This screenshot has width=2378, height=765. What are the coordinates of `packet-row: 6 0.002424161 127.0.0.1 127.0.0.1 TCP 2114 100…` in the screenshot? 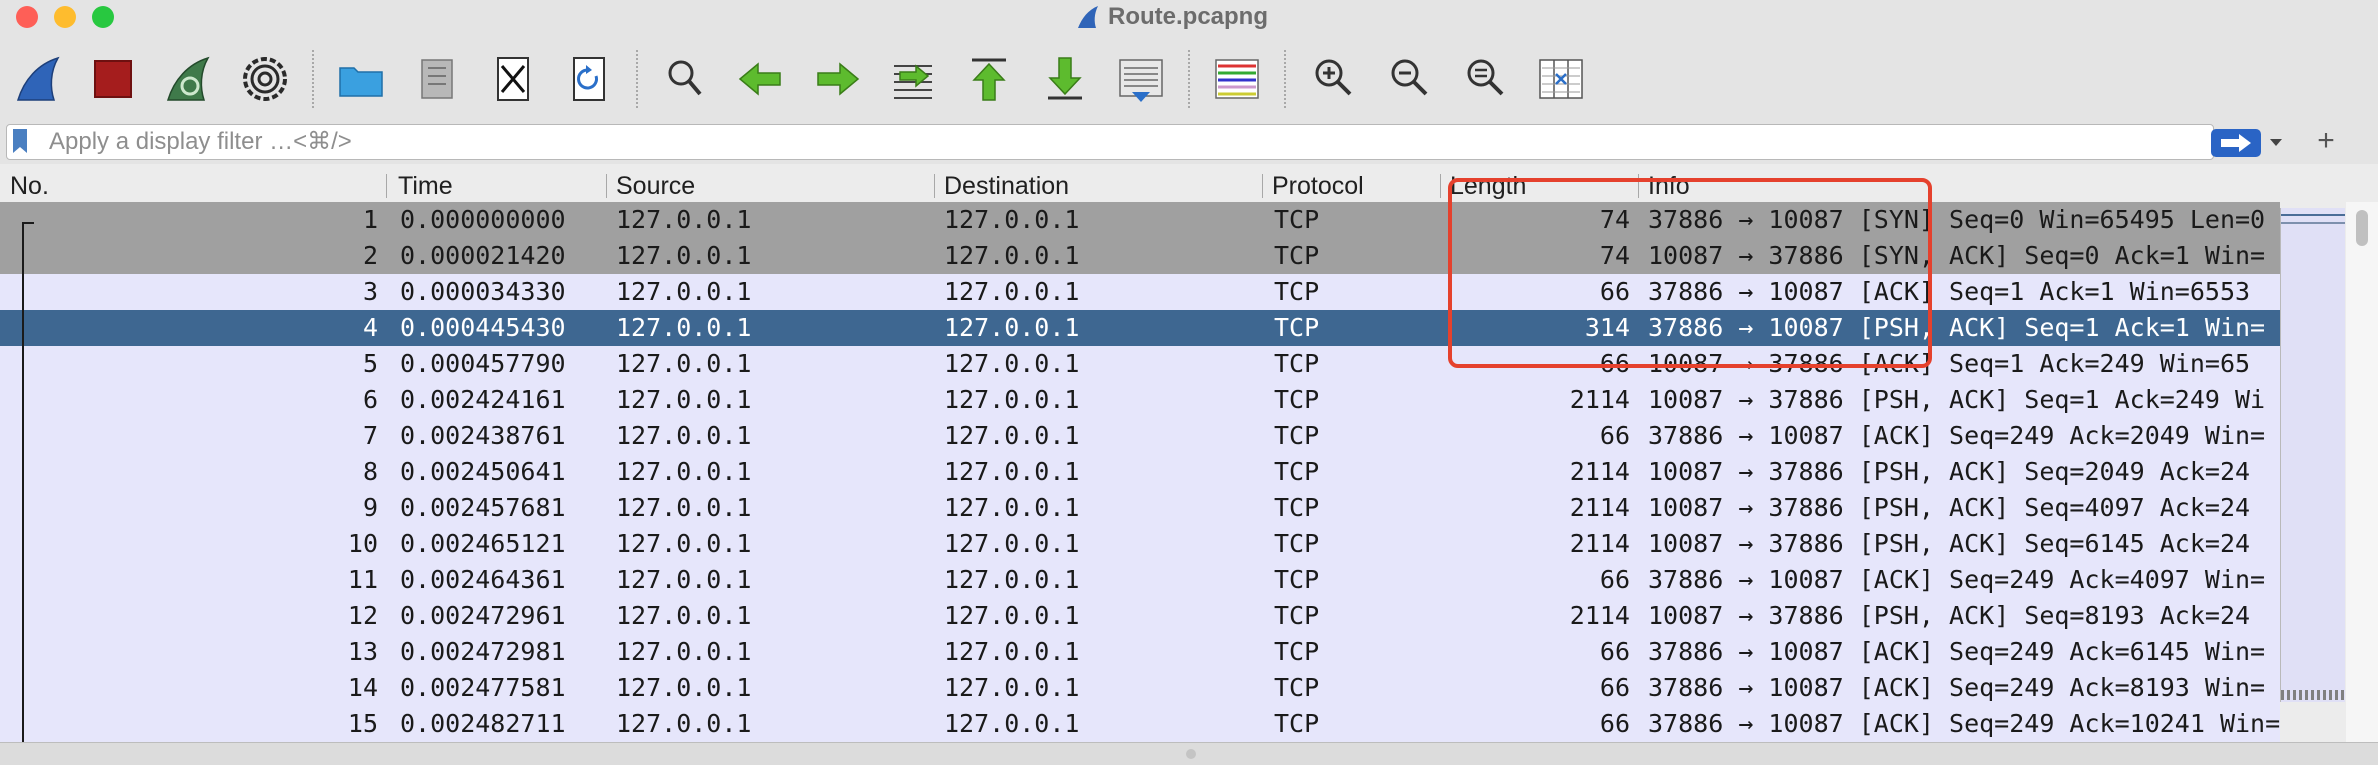 It's located at (1140, 400).